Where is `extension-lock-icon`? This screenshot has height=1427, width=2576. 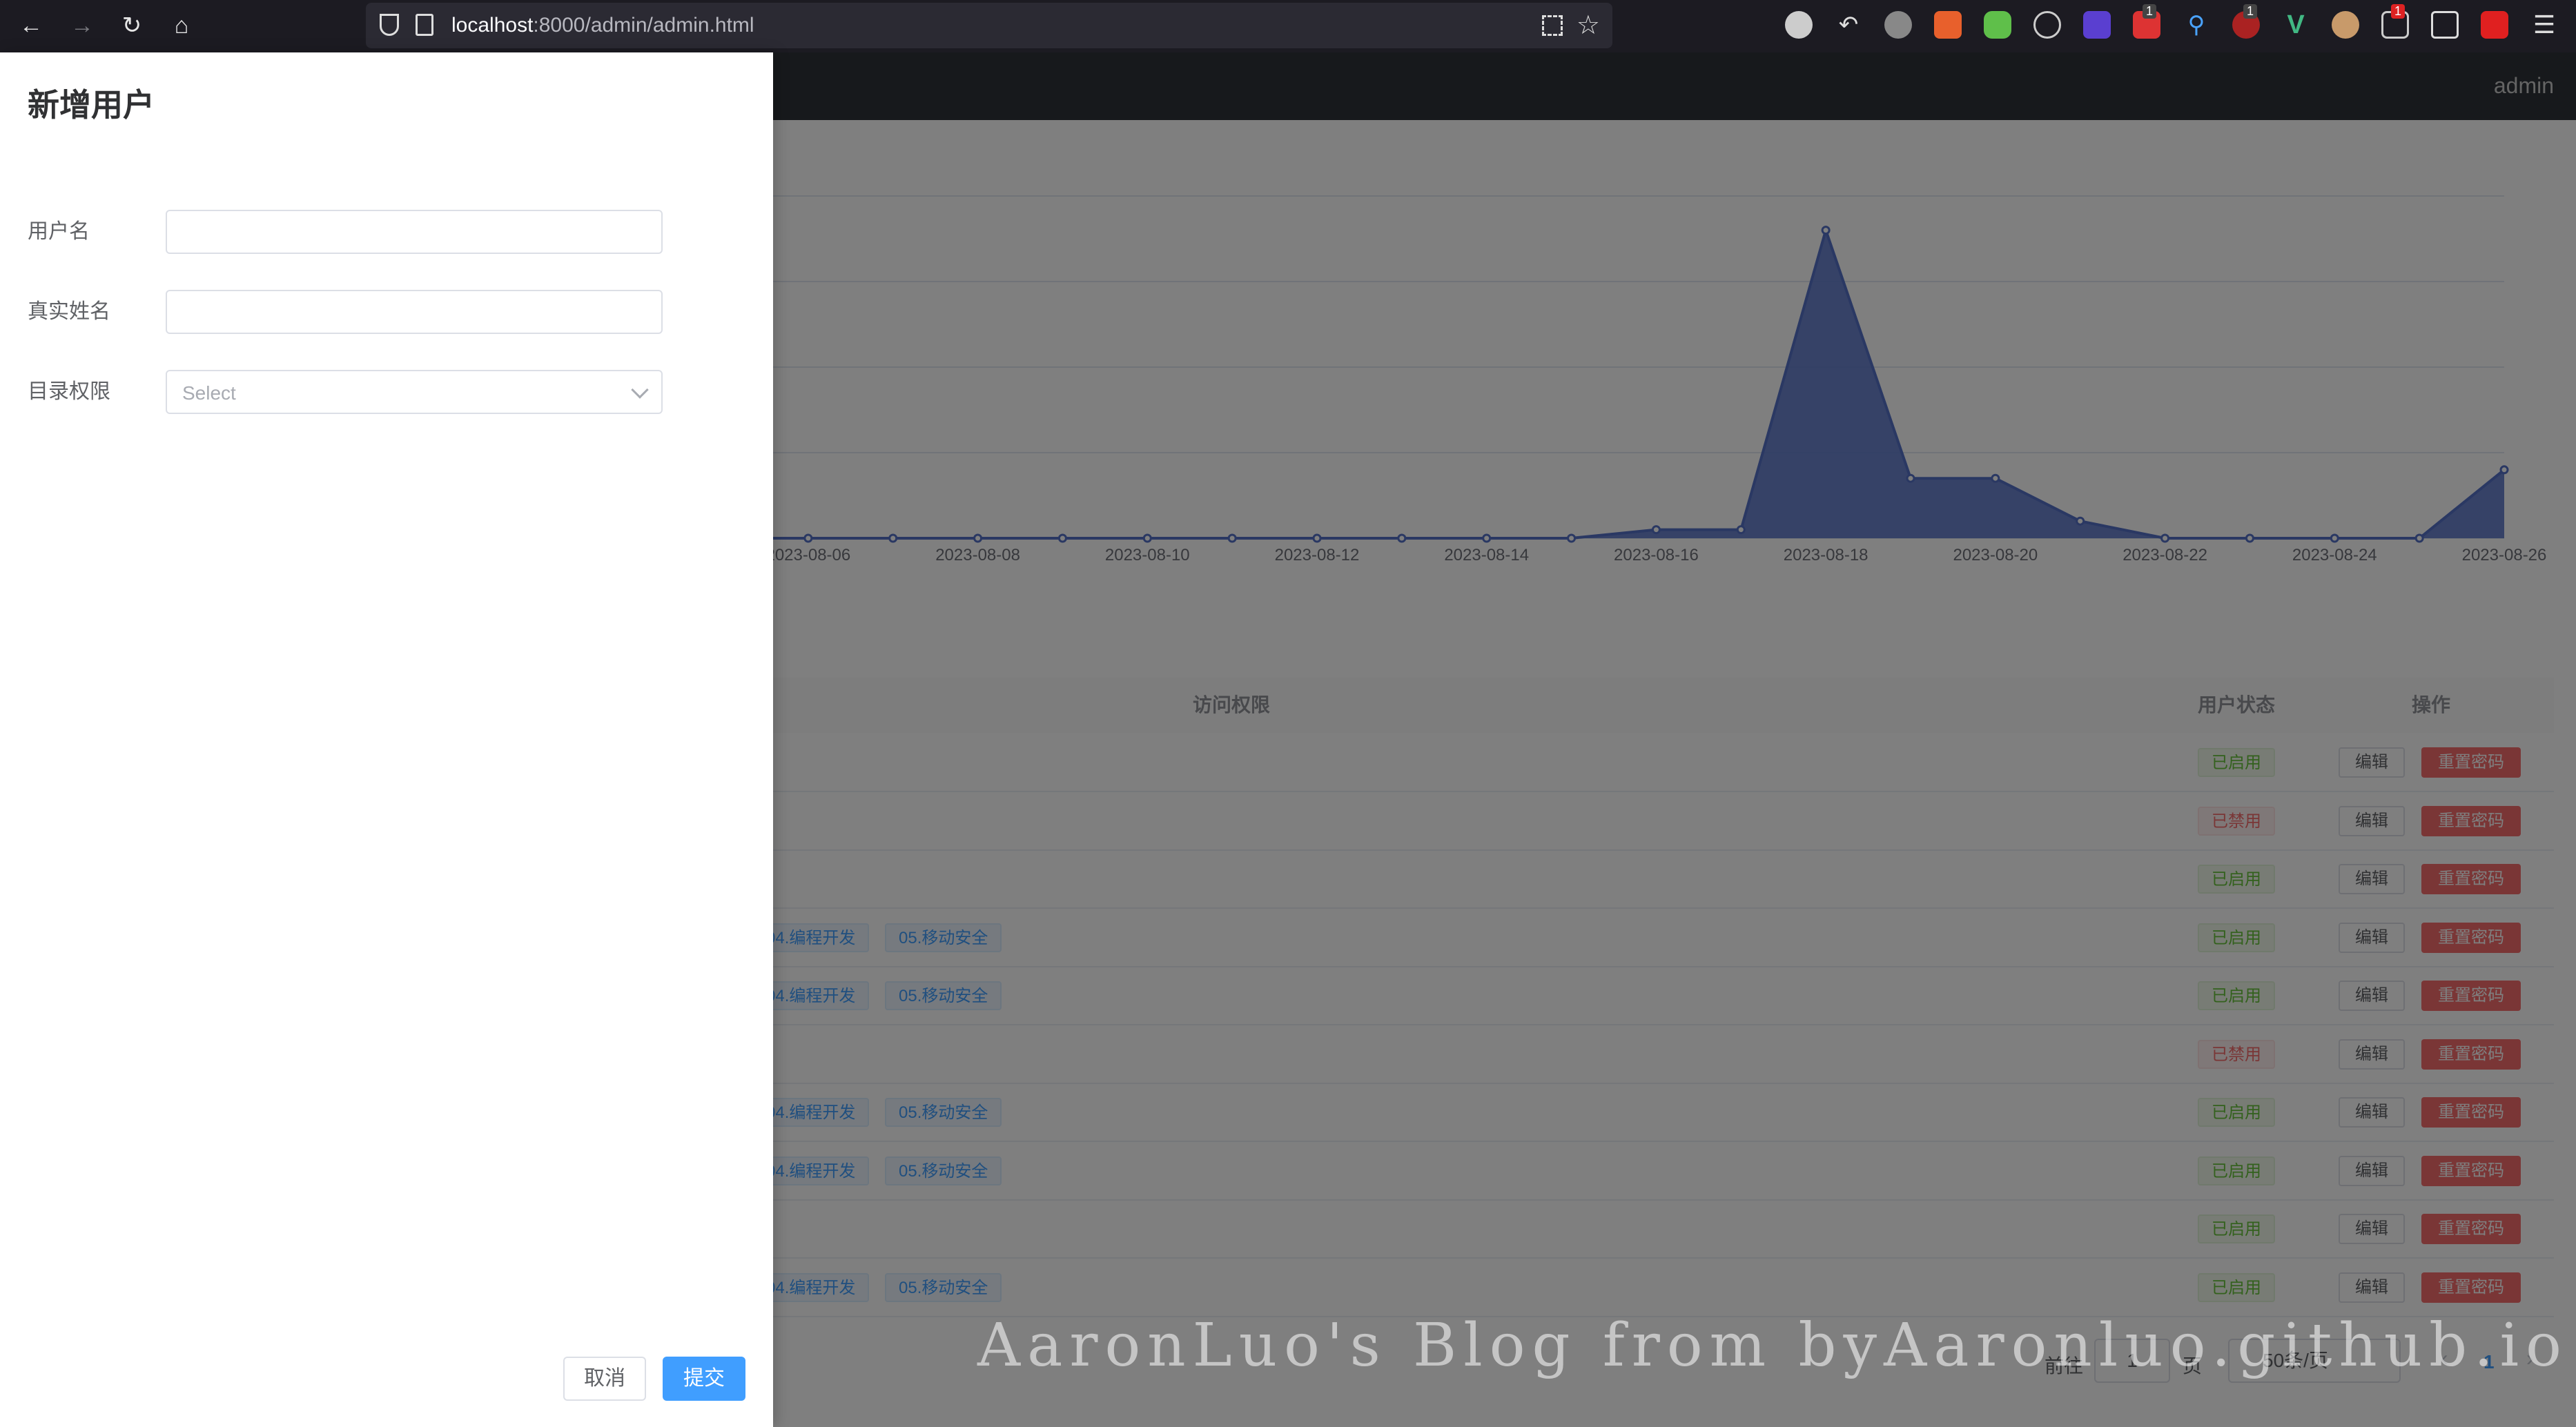 extension-lock-icon is located at coordinates (2494, 25).